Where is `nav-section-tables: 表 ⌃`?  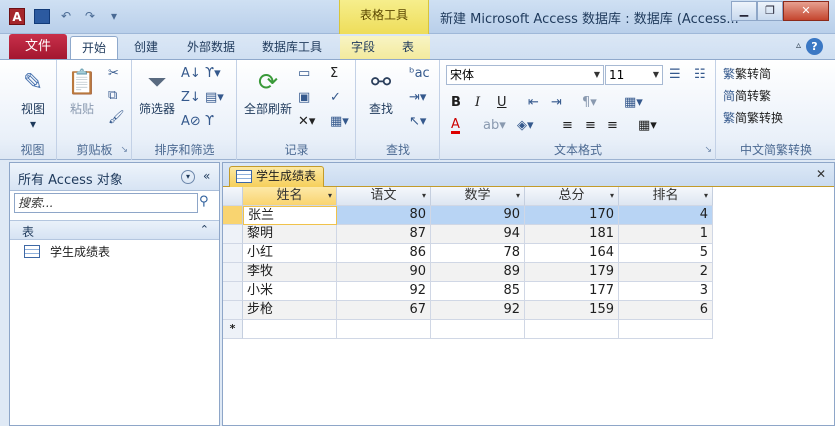
nav-section-tables: 表 ⌃ is located at coordinates (114, 230).